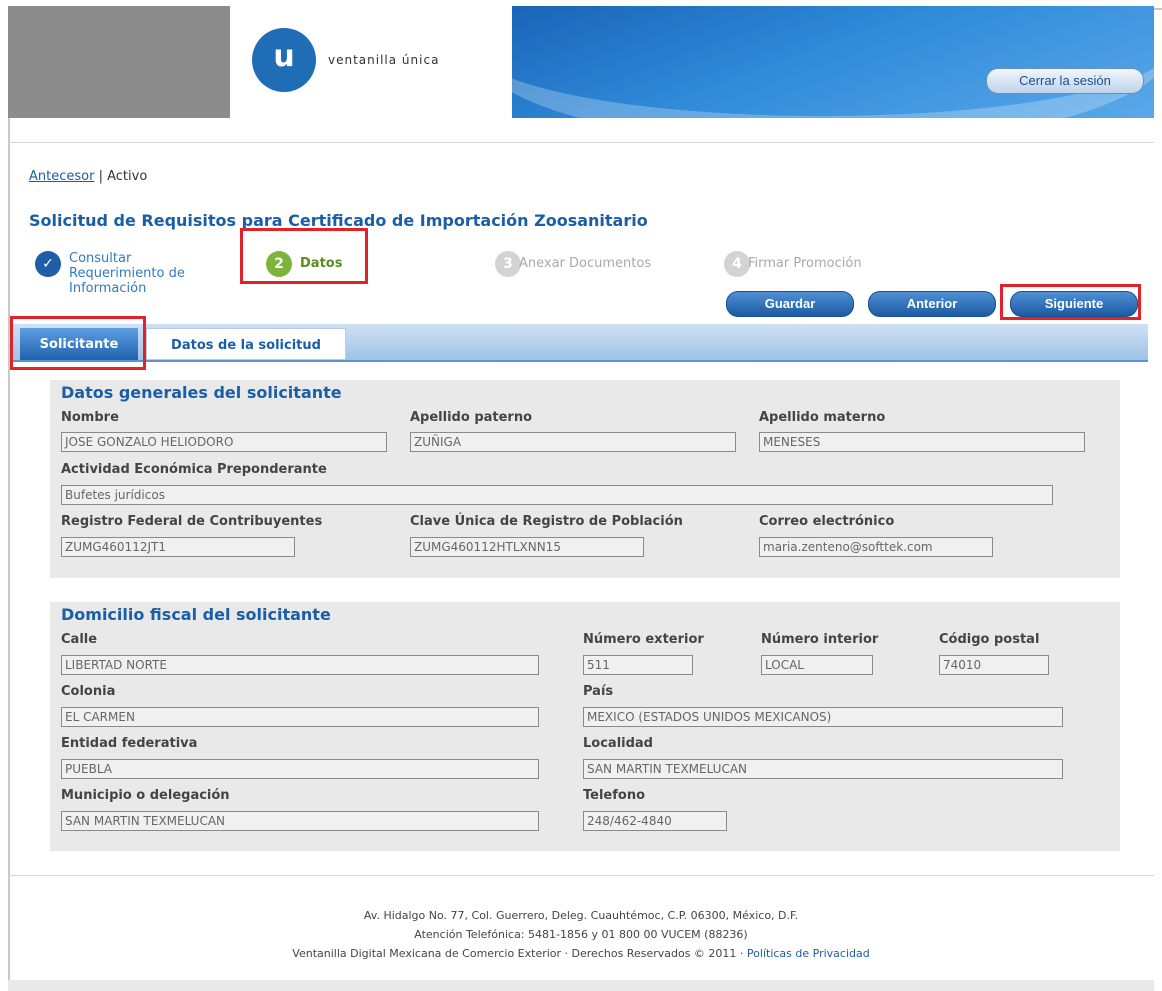 This screenshot has width=1162, height=991. I want to click on step-4-number-icon: 4, so click(737, 264).